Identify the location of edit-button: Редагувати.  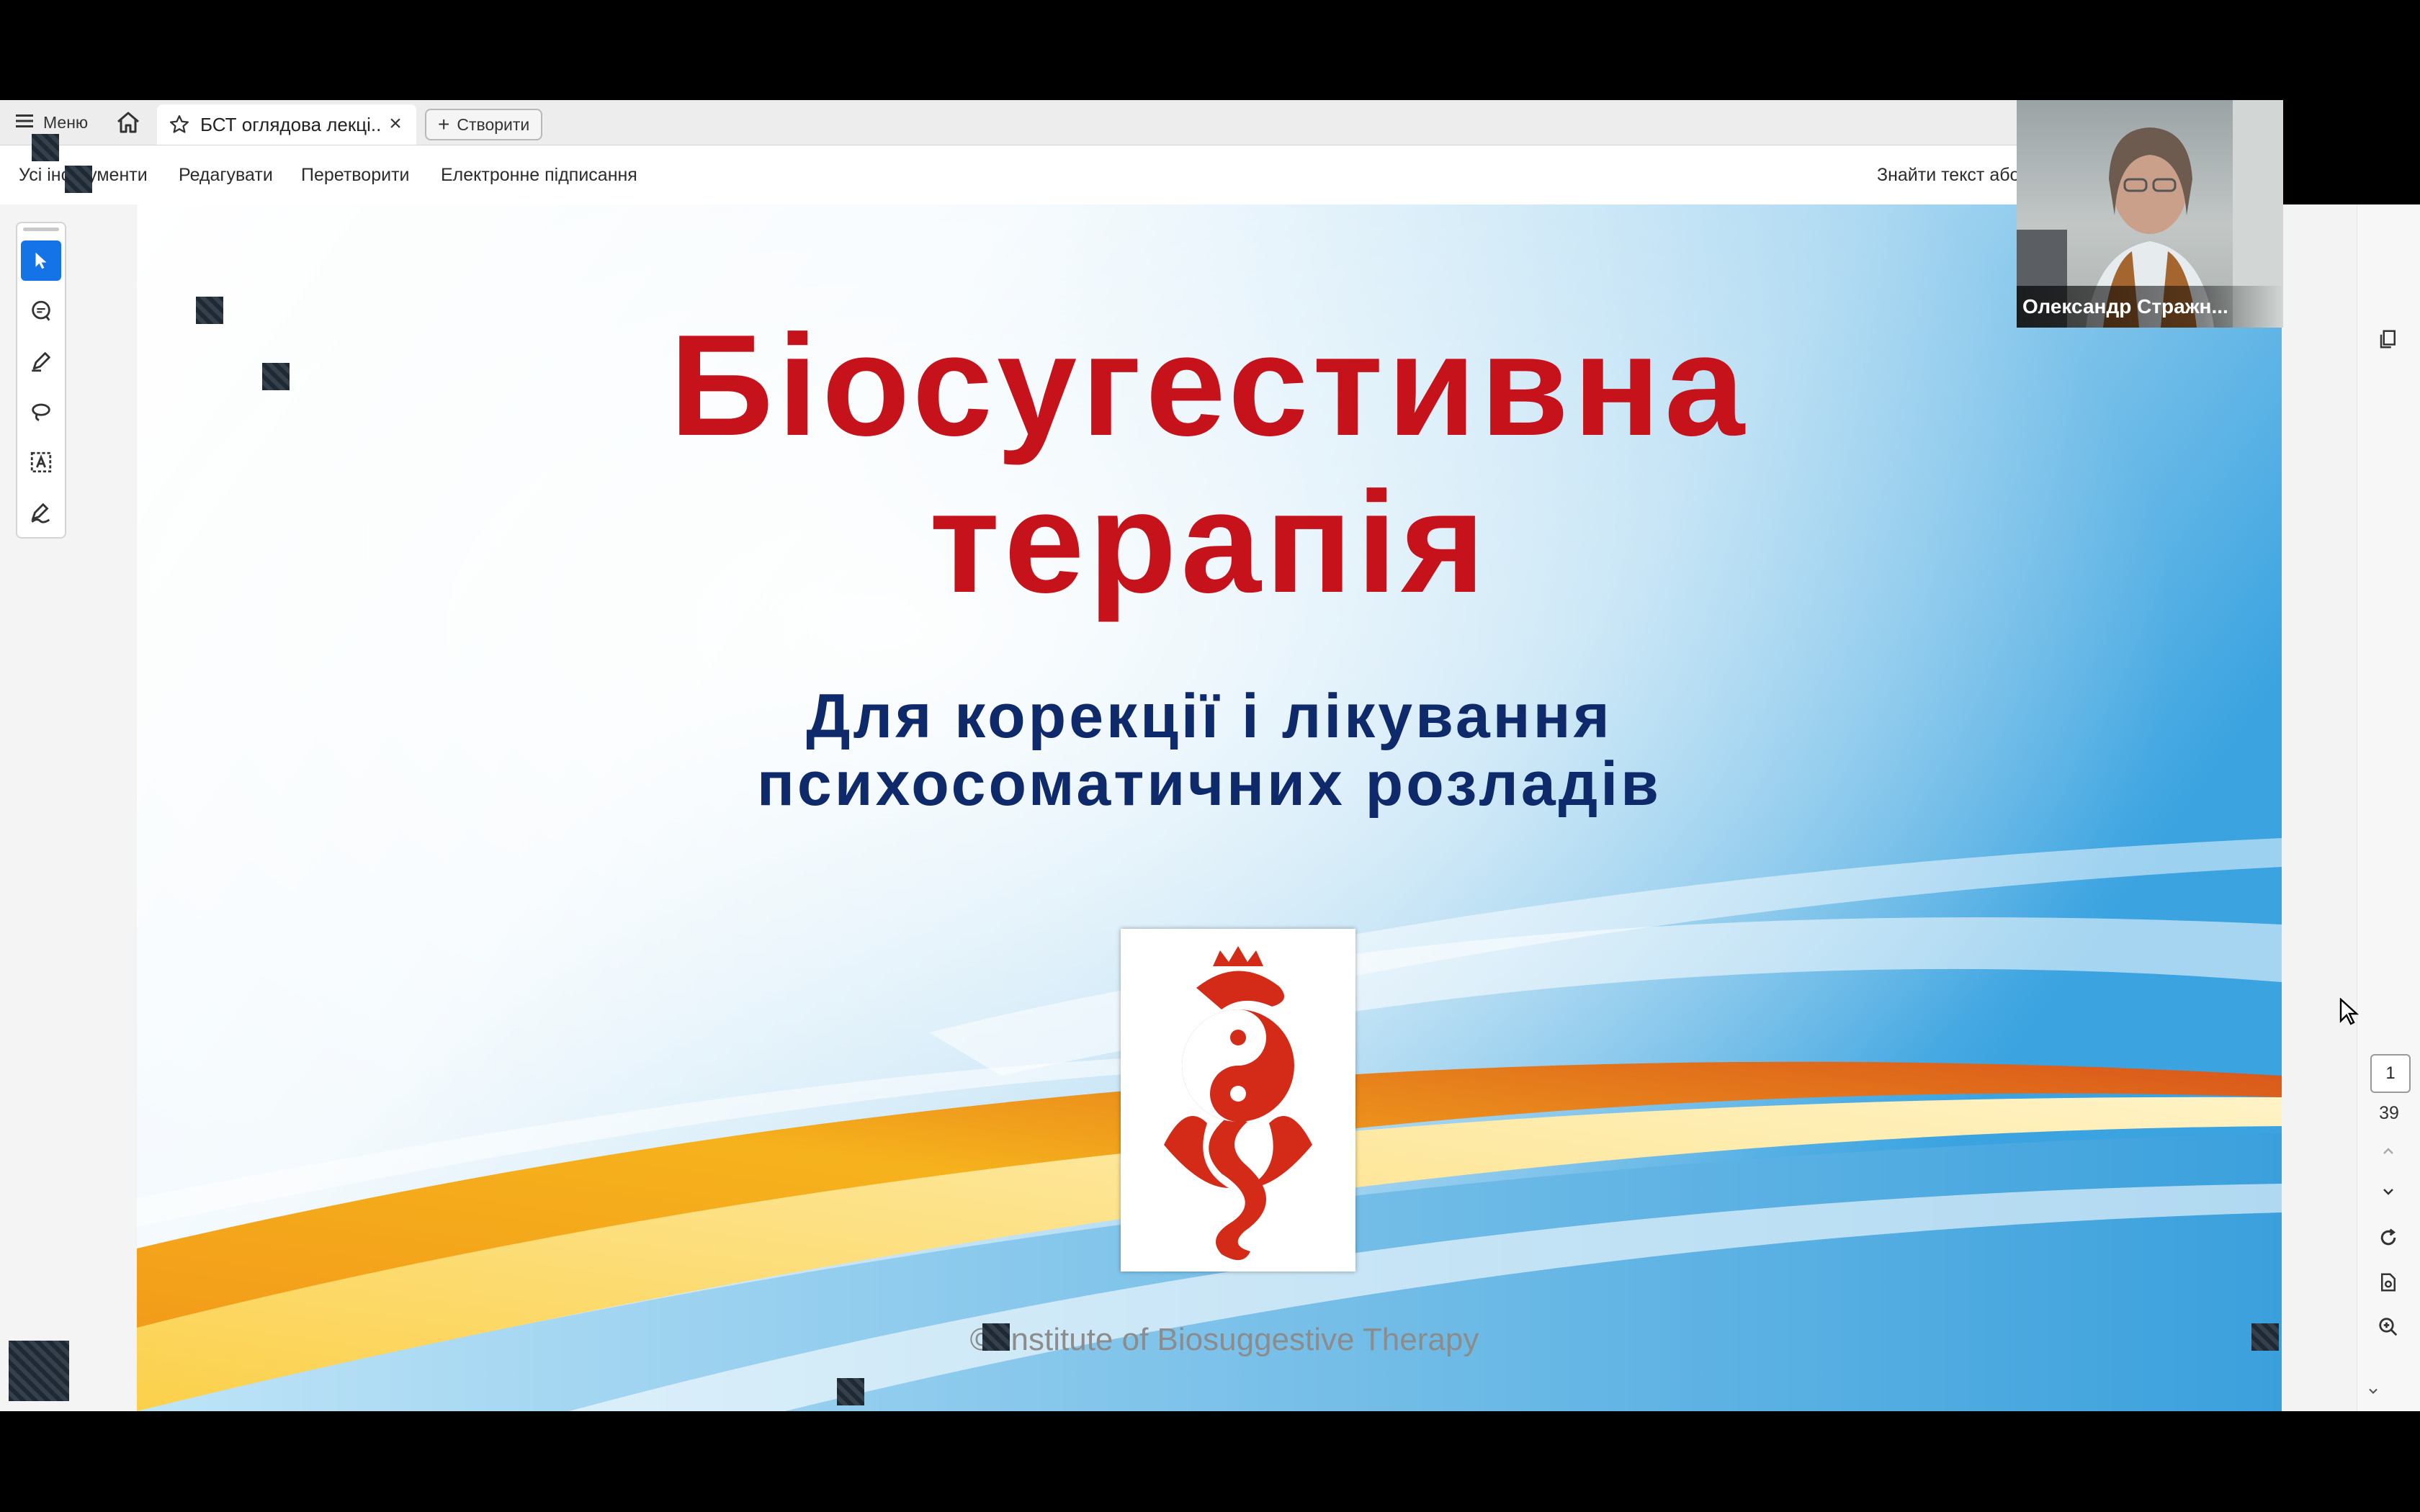
(226, 174).